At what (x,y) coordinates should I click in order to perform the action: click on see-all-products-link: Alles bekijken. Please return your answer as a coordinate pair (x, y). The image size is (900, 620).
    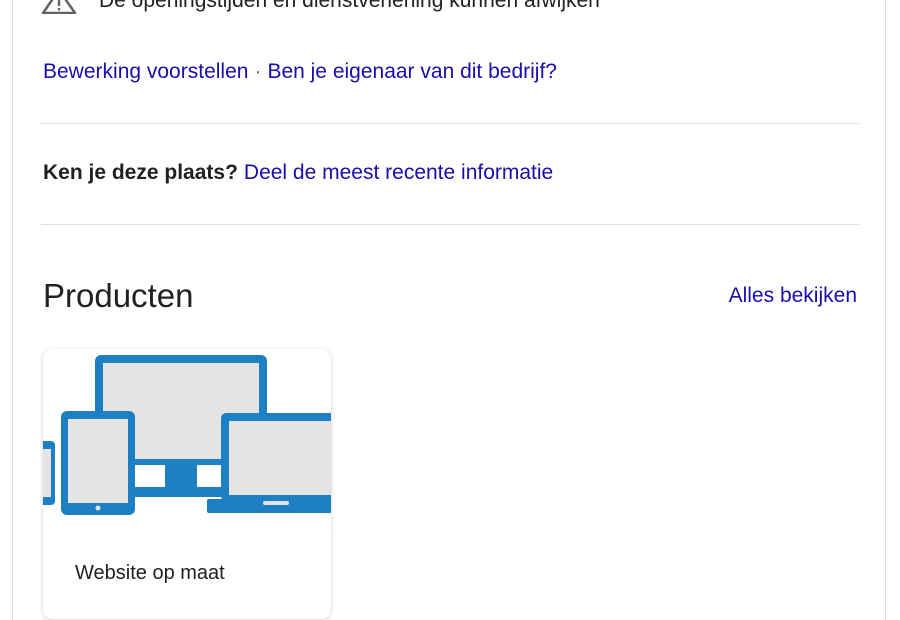
    Looking at the image, I should click on (793, 296).